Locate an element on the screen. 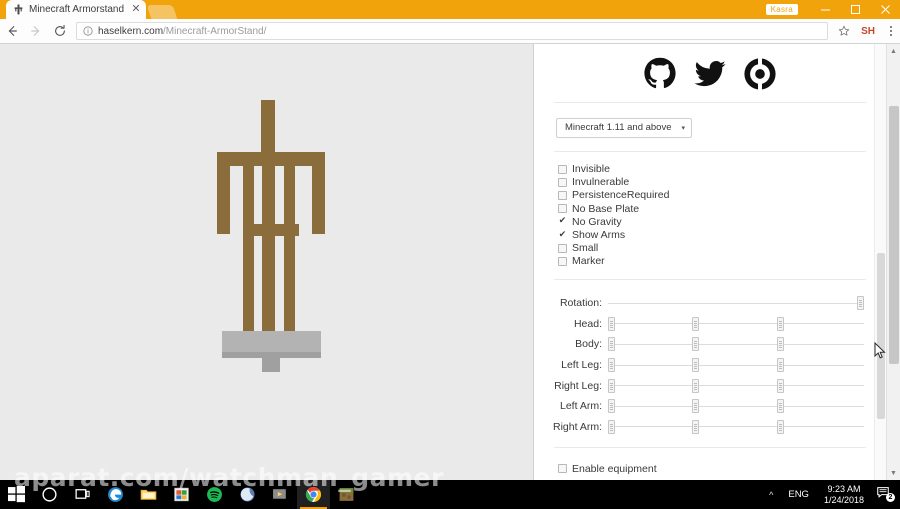 This screenshot has width=900, height=509. bookmark-star-icon is located at coordinates (844, 31).